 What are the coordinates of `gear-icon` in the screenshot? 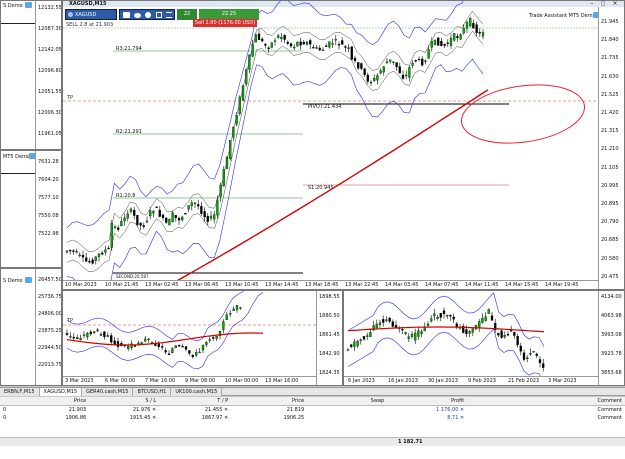 It's located at (148, 15).